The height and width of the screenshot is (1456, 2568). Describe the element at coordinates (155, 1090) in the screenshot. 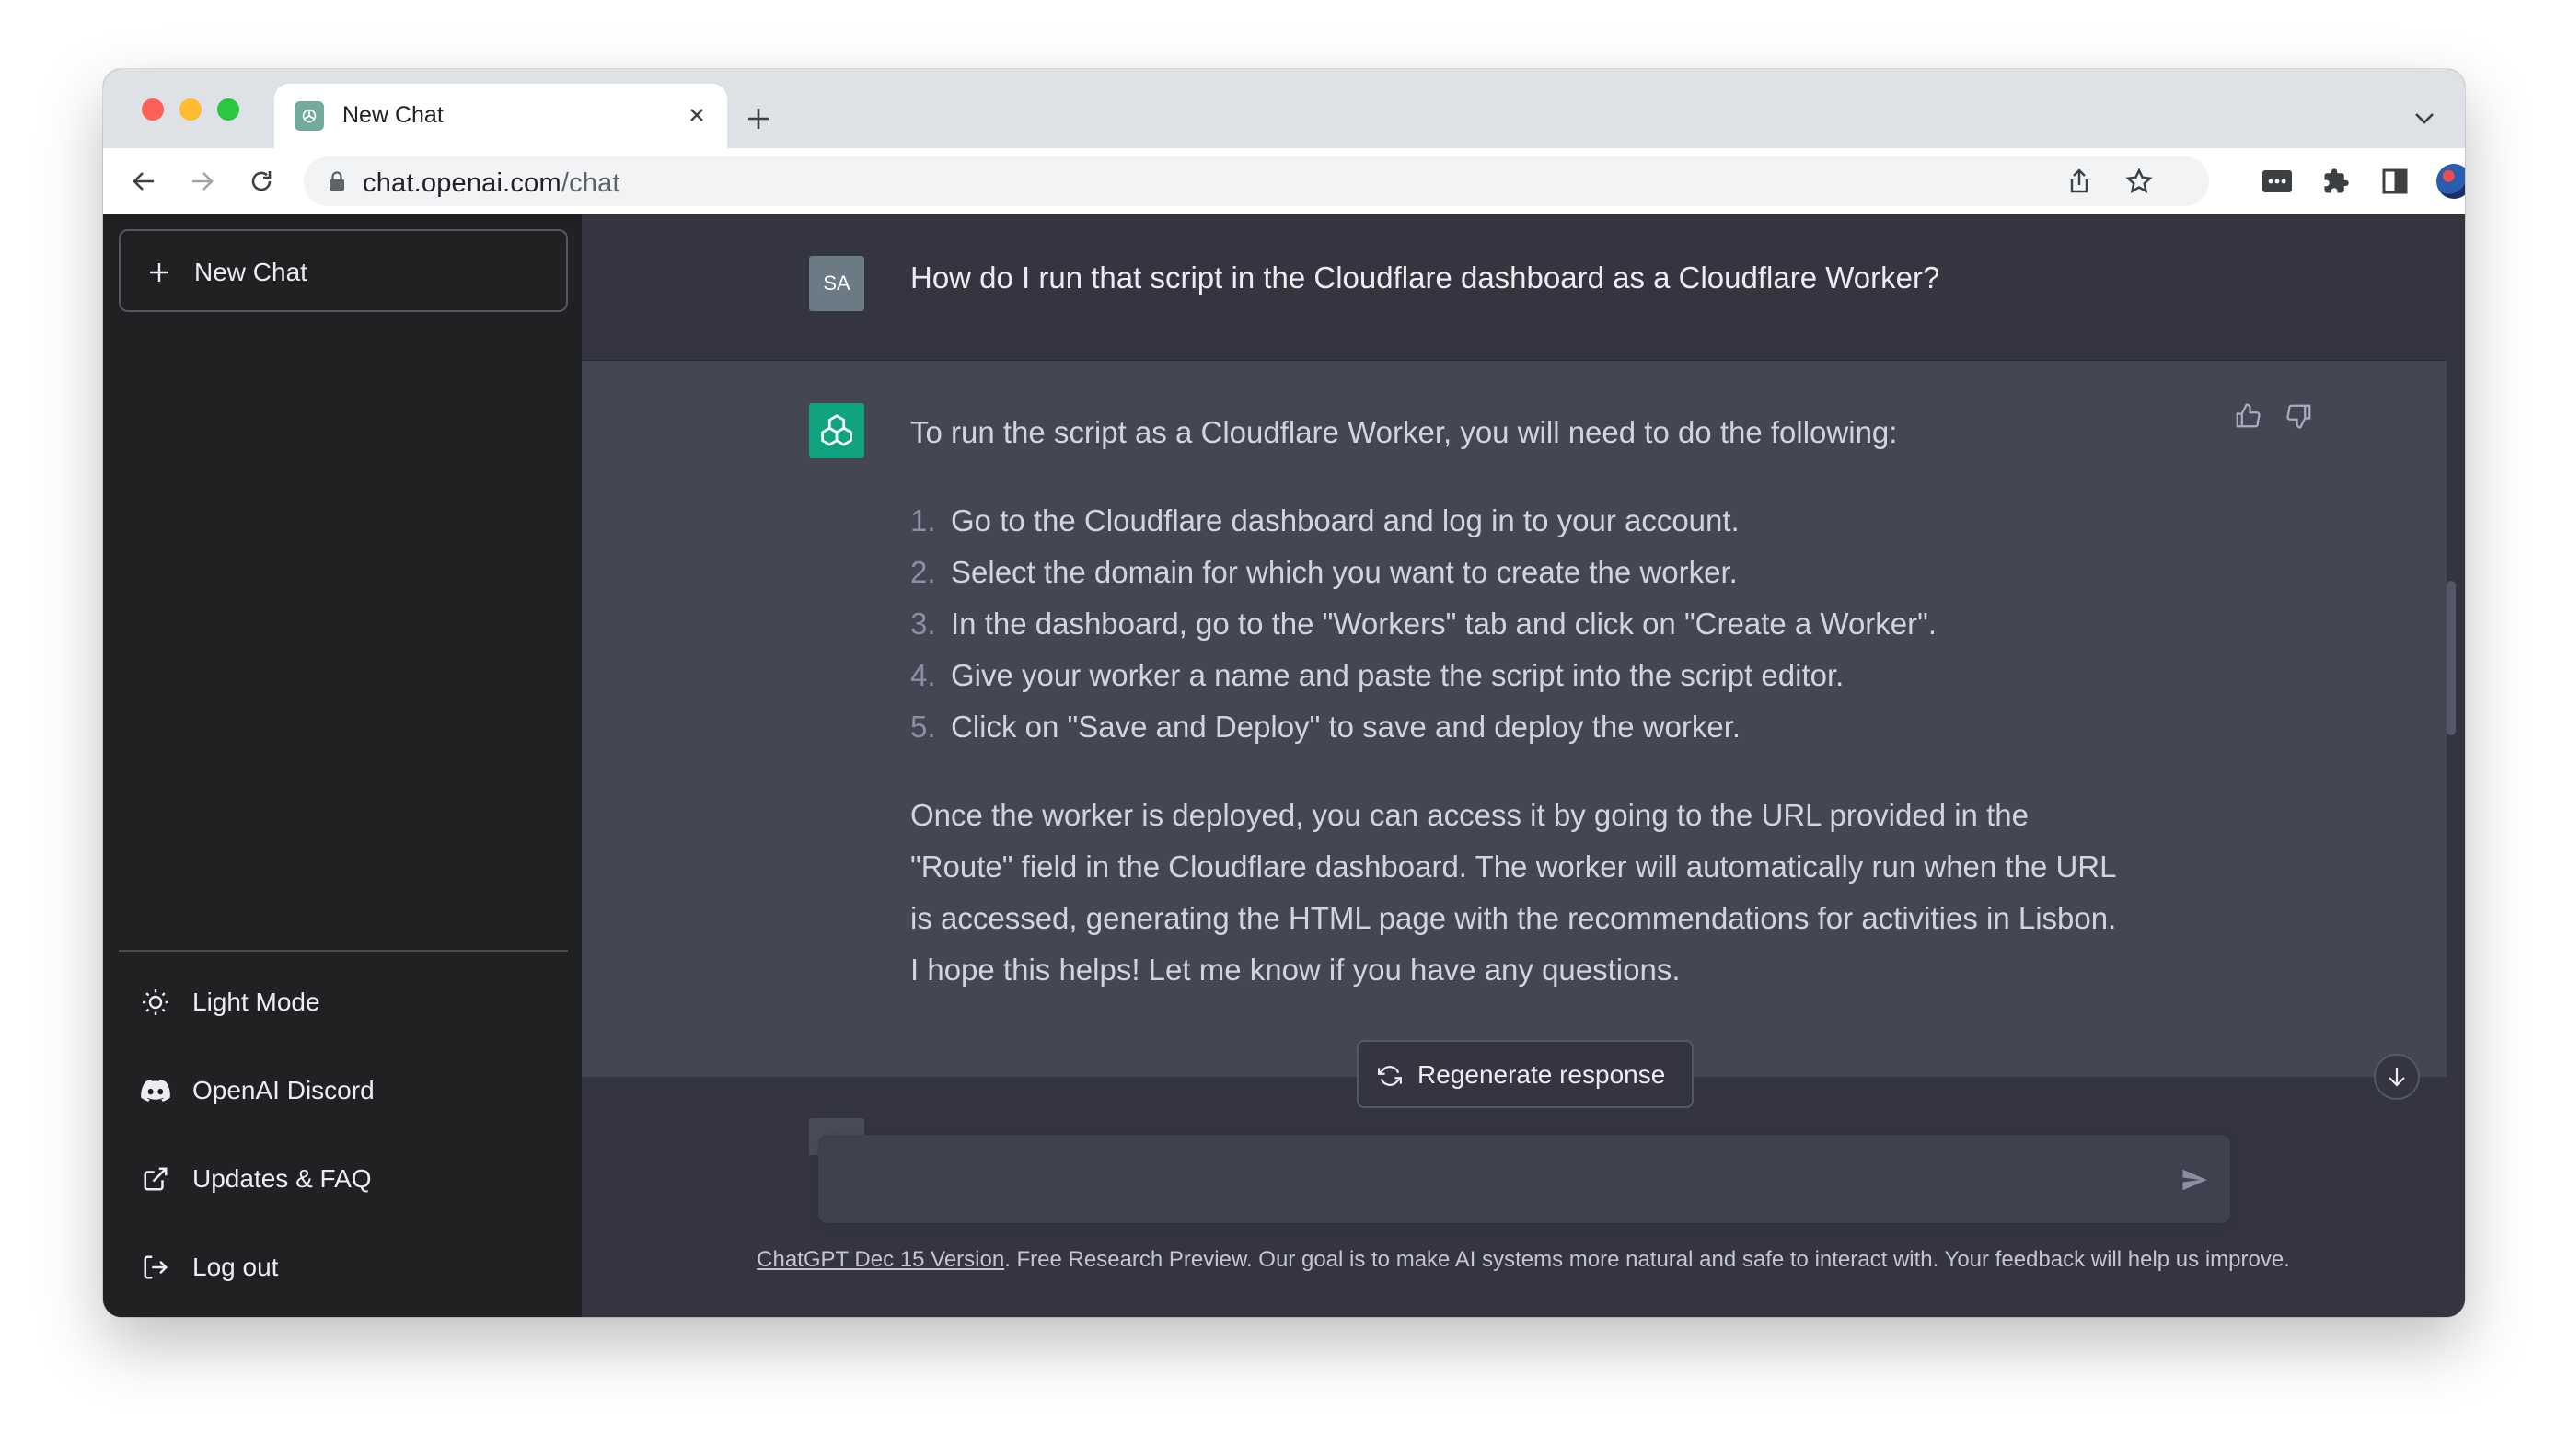

I see `discord-icon` at that location.